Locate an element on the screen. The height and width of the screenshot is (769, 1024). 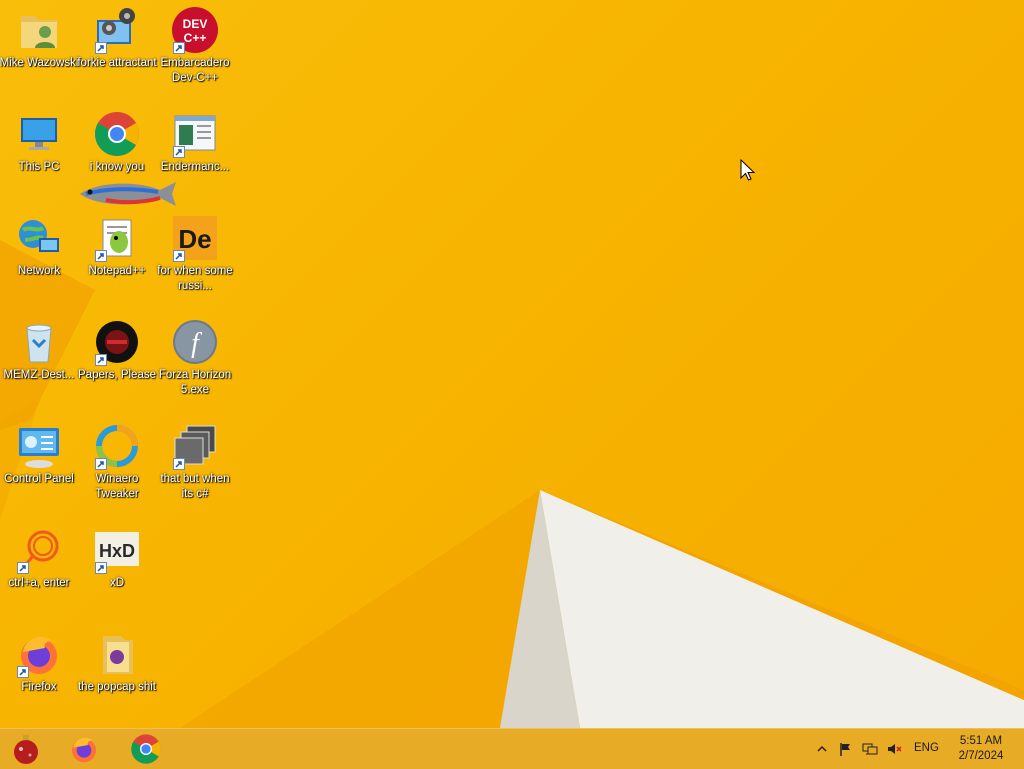
ring-app-icon is located at coordinates (39, 550).